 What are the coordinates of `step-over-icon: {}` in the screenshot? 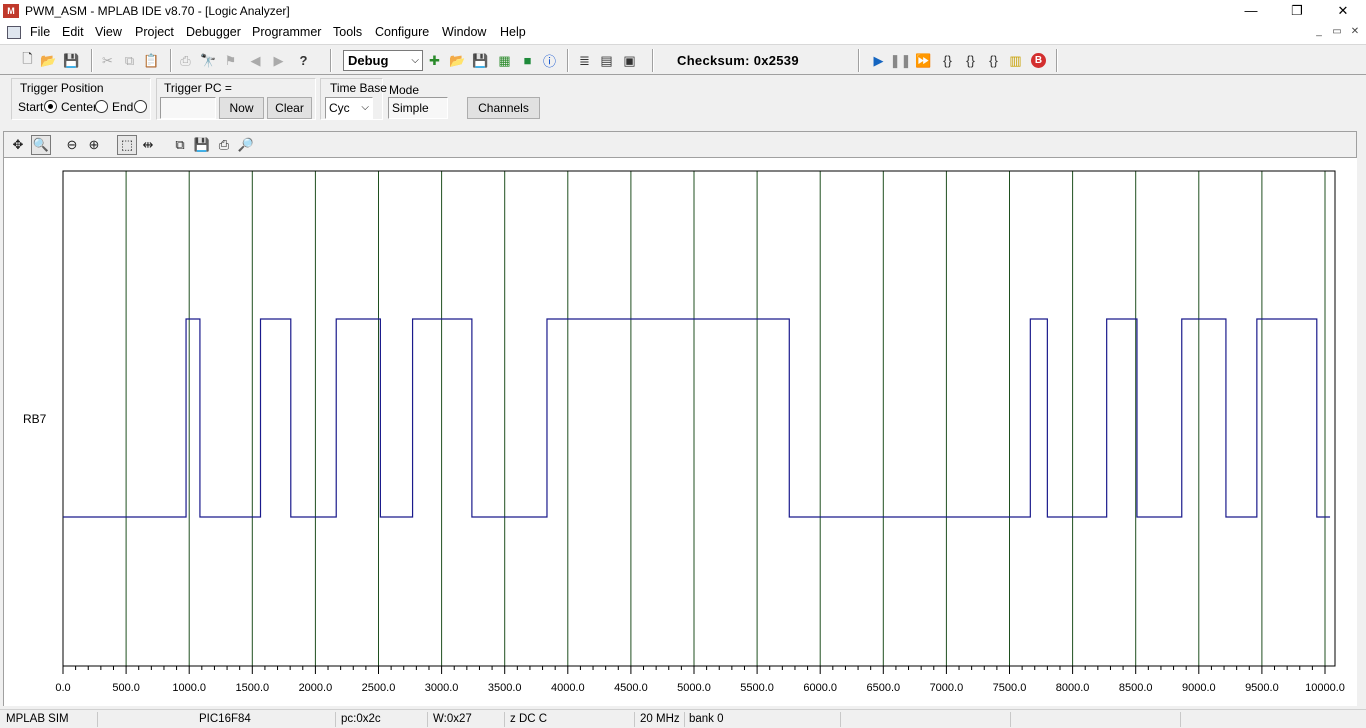 It's located at (970, 60).